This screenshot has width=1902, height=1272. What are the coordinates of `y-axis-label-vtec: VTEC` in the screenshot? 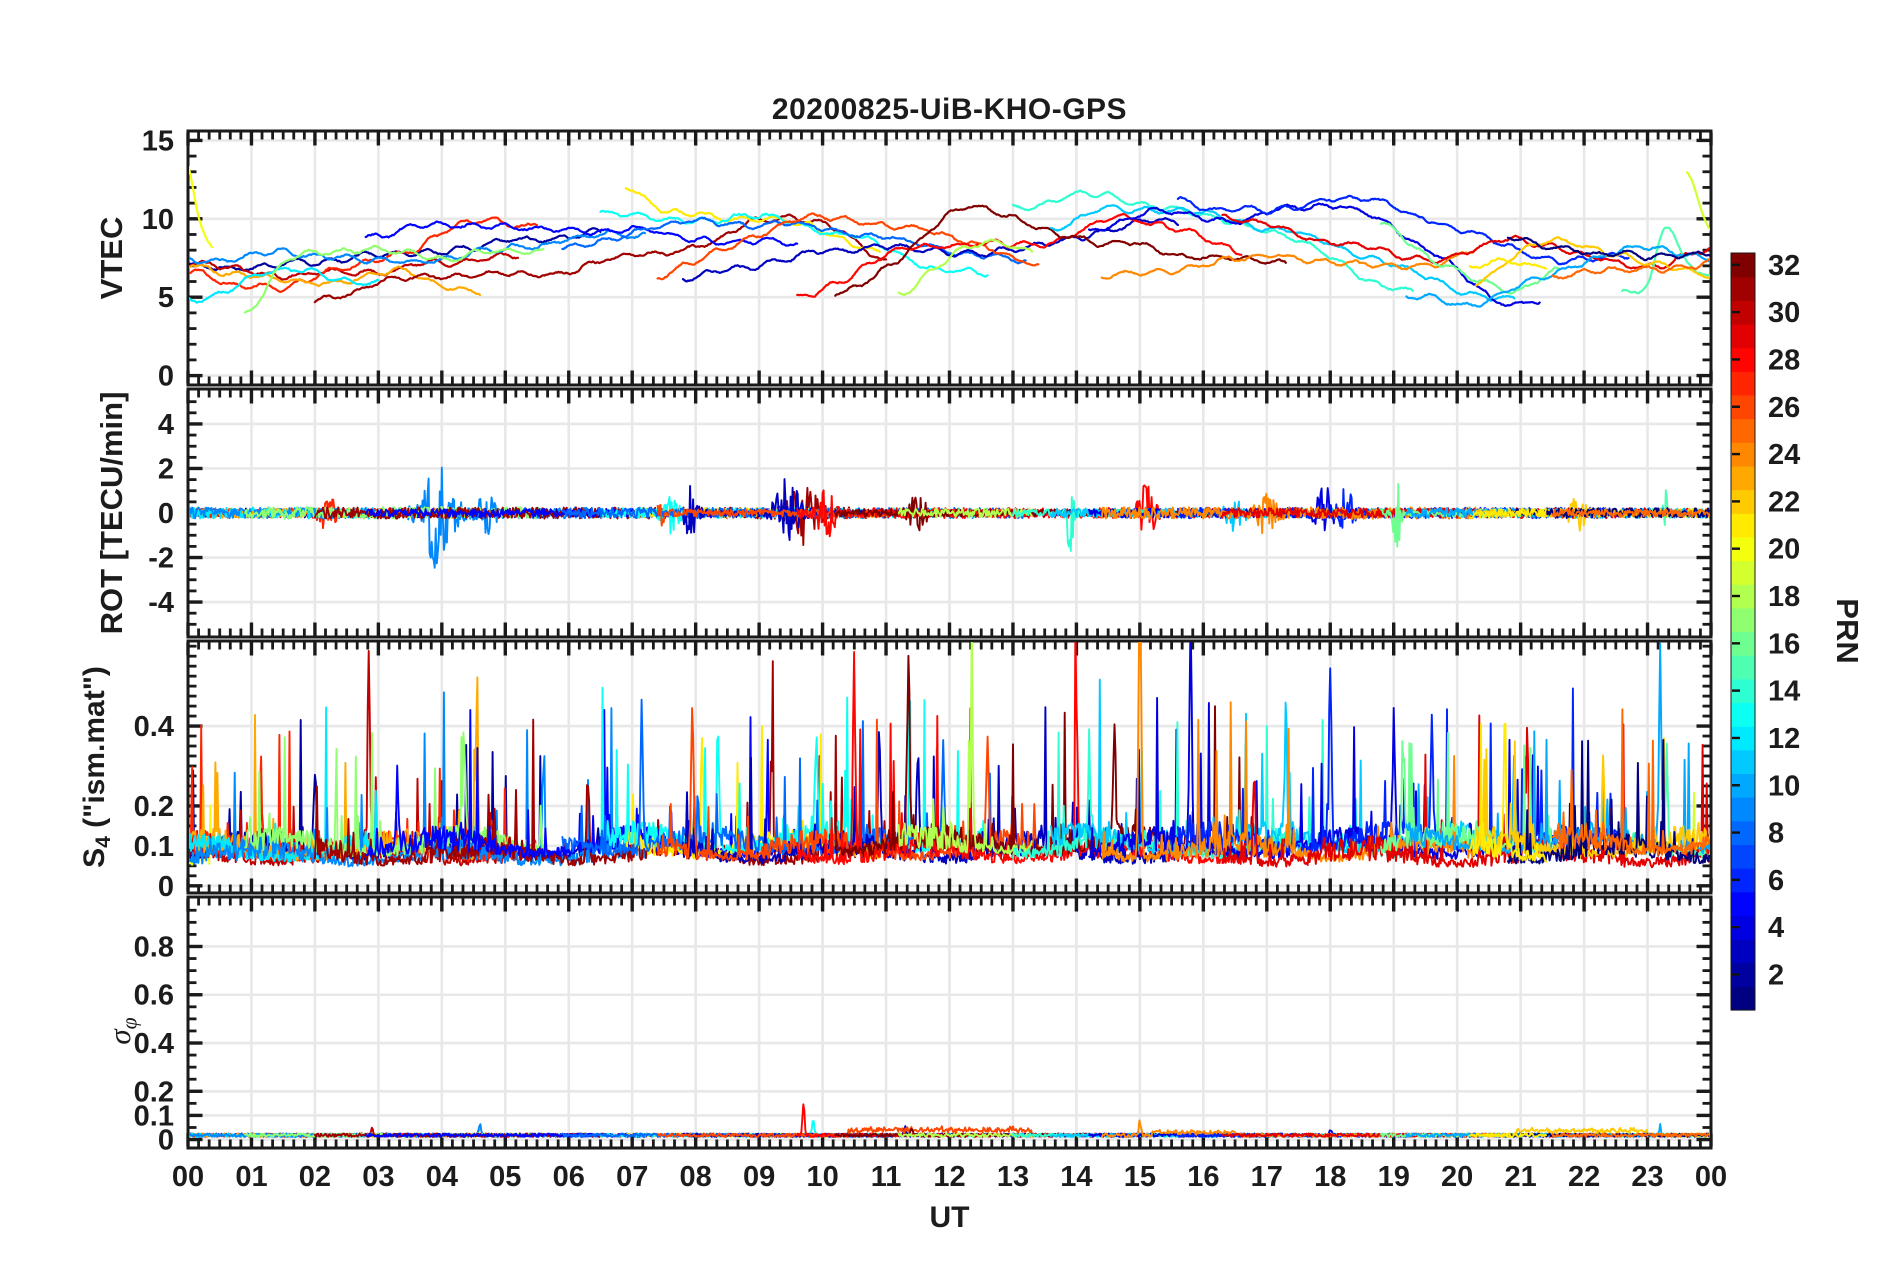 It's located at (111, 258).